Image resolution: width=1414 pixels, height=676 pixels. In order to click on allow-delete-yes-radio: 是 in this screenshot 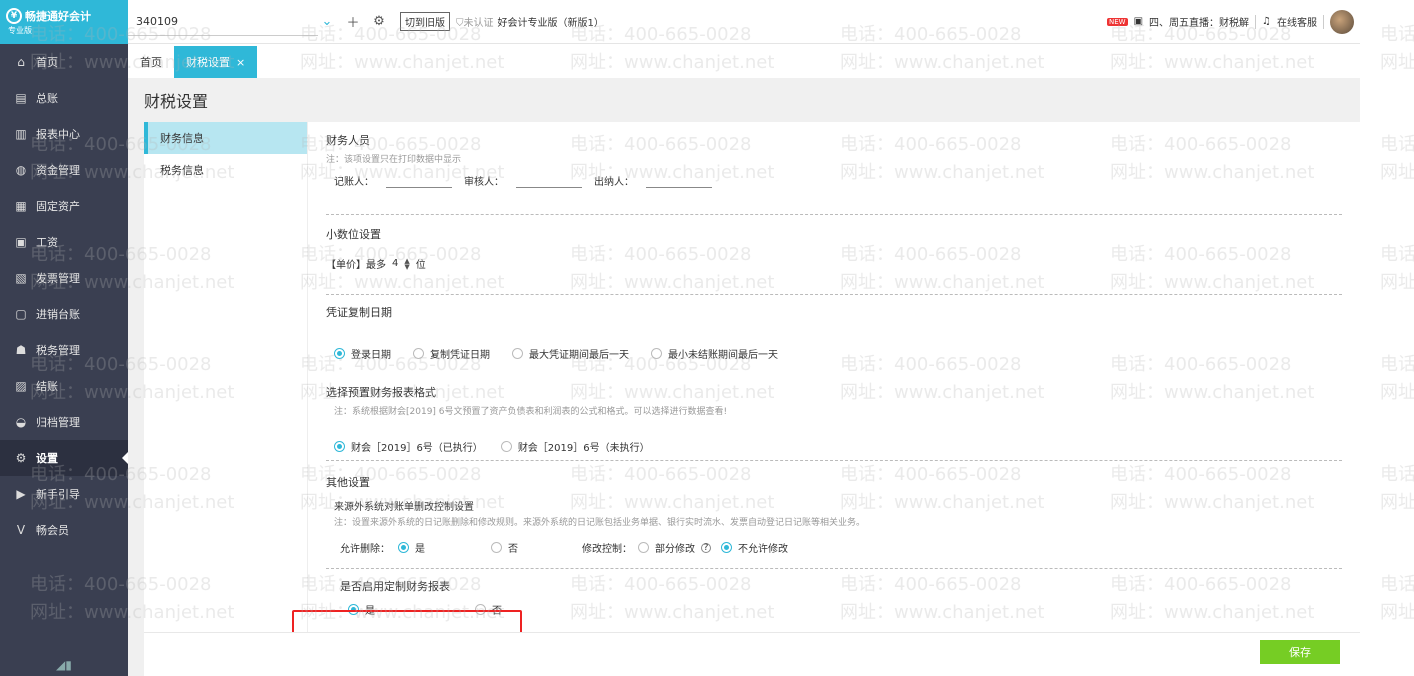, I will do `click(411, 547)`.